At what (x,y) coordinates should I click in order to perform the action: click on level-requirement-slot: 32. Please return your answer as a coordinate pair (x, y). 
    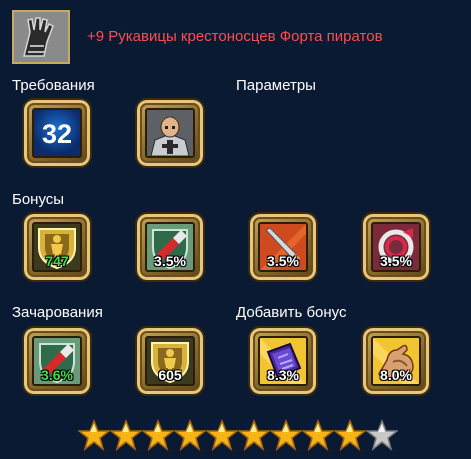
    Looking at the image, I should click on (57, 133).